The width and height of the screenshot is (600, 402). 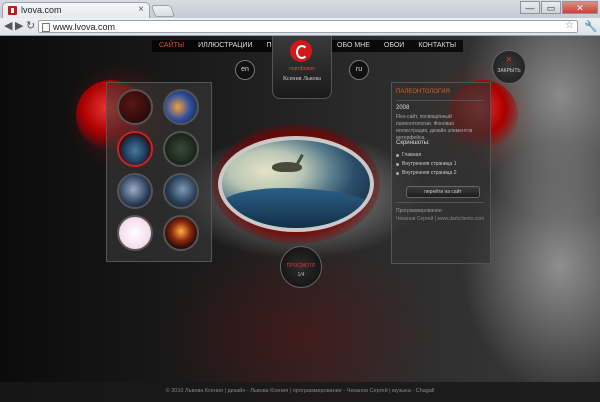 What do you see at coordinates (12, 10) in the screenshot?
I see `site-favicon-icon` at bounding box center [12, 10].